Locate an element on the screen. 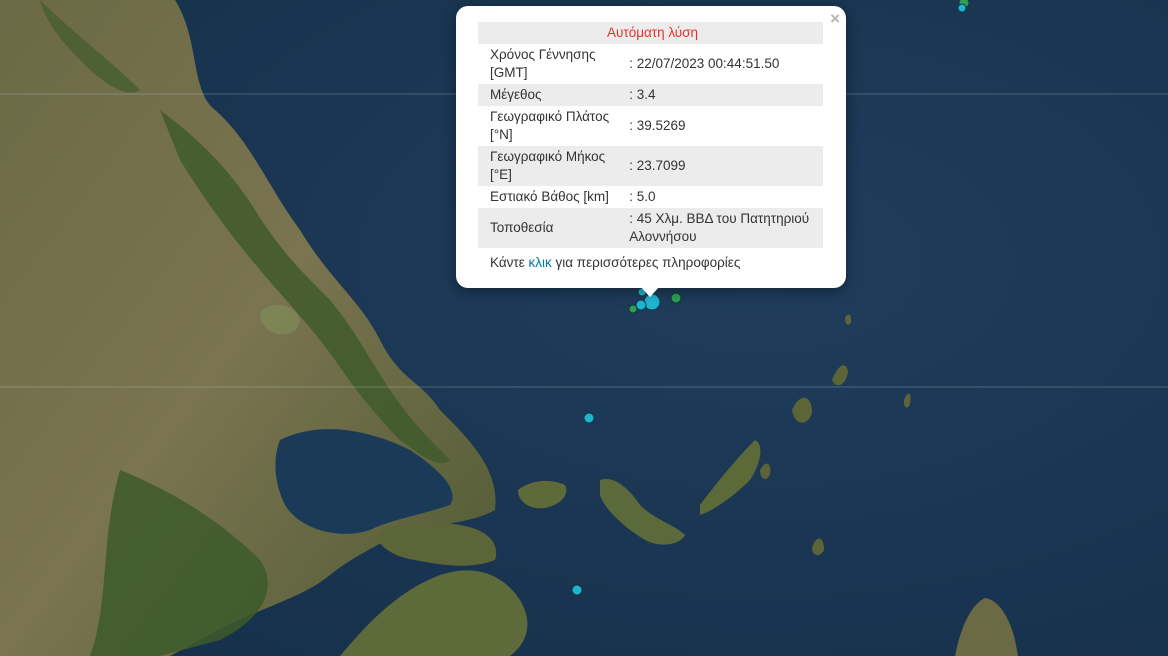 This screenshot has width=1168, height=656. origin-time-label: Χρόνος Γέννησης [GMT] is located at coordinates (543, 63).